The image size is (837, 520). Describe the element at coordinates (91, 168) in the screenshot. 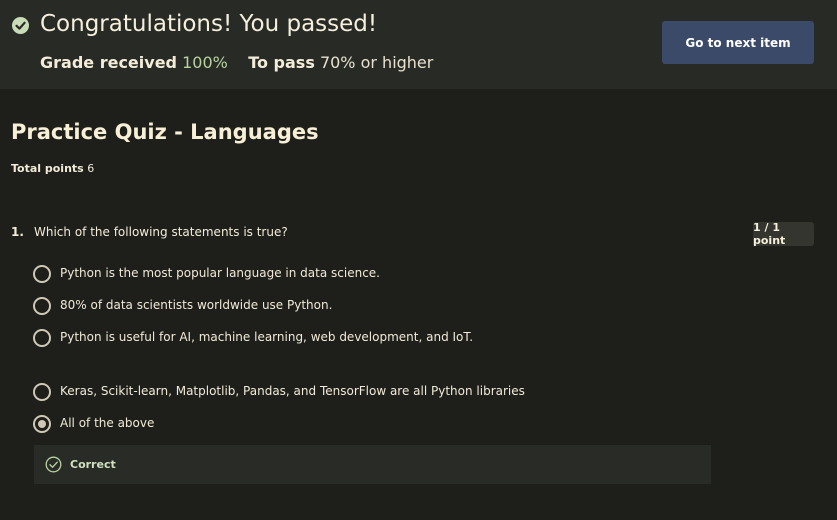

I see `total-points-value: 6` at that location.